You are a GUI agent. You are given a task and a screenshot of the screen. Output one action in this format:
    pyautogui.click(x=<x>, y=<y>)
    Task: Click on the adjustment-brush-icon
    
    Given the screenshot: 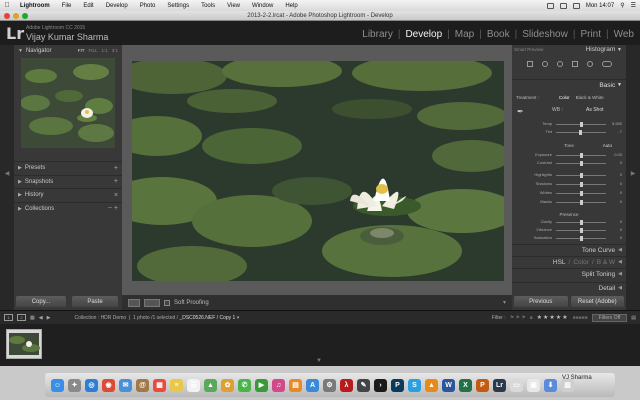 What is the action you would take?
    pyautogui.click(x=606, y=63)
    